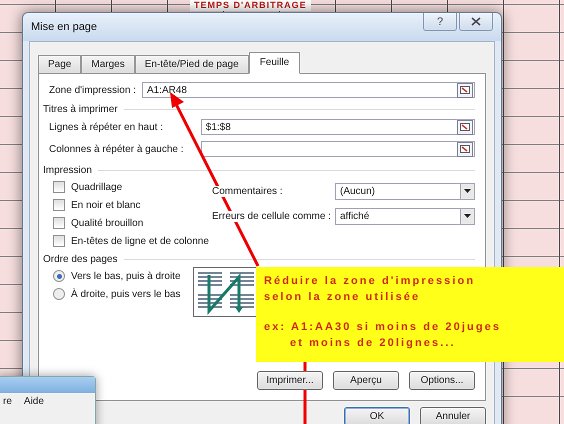  I want to click on input-field: $1:$8, so click(337, 127).